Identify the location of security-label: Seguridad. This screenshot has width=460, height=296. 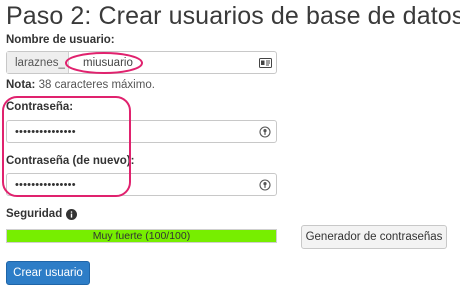
(42, 214).